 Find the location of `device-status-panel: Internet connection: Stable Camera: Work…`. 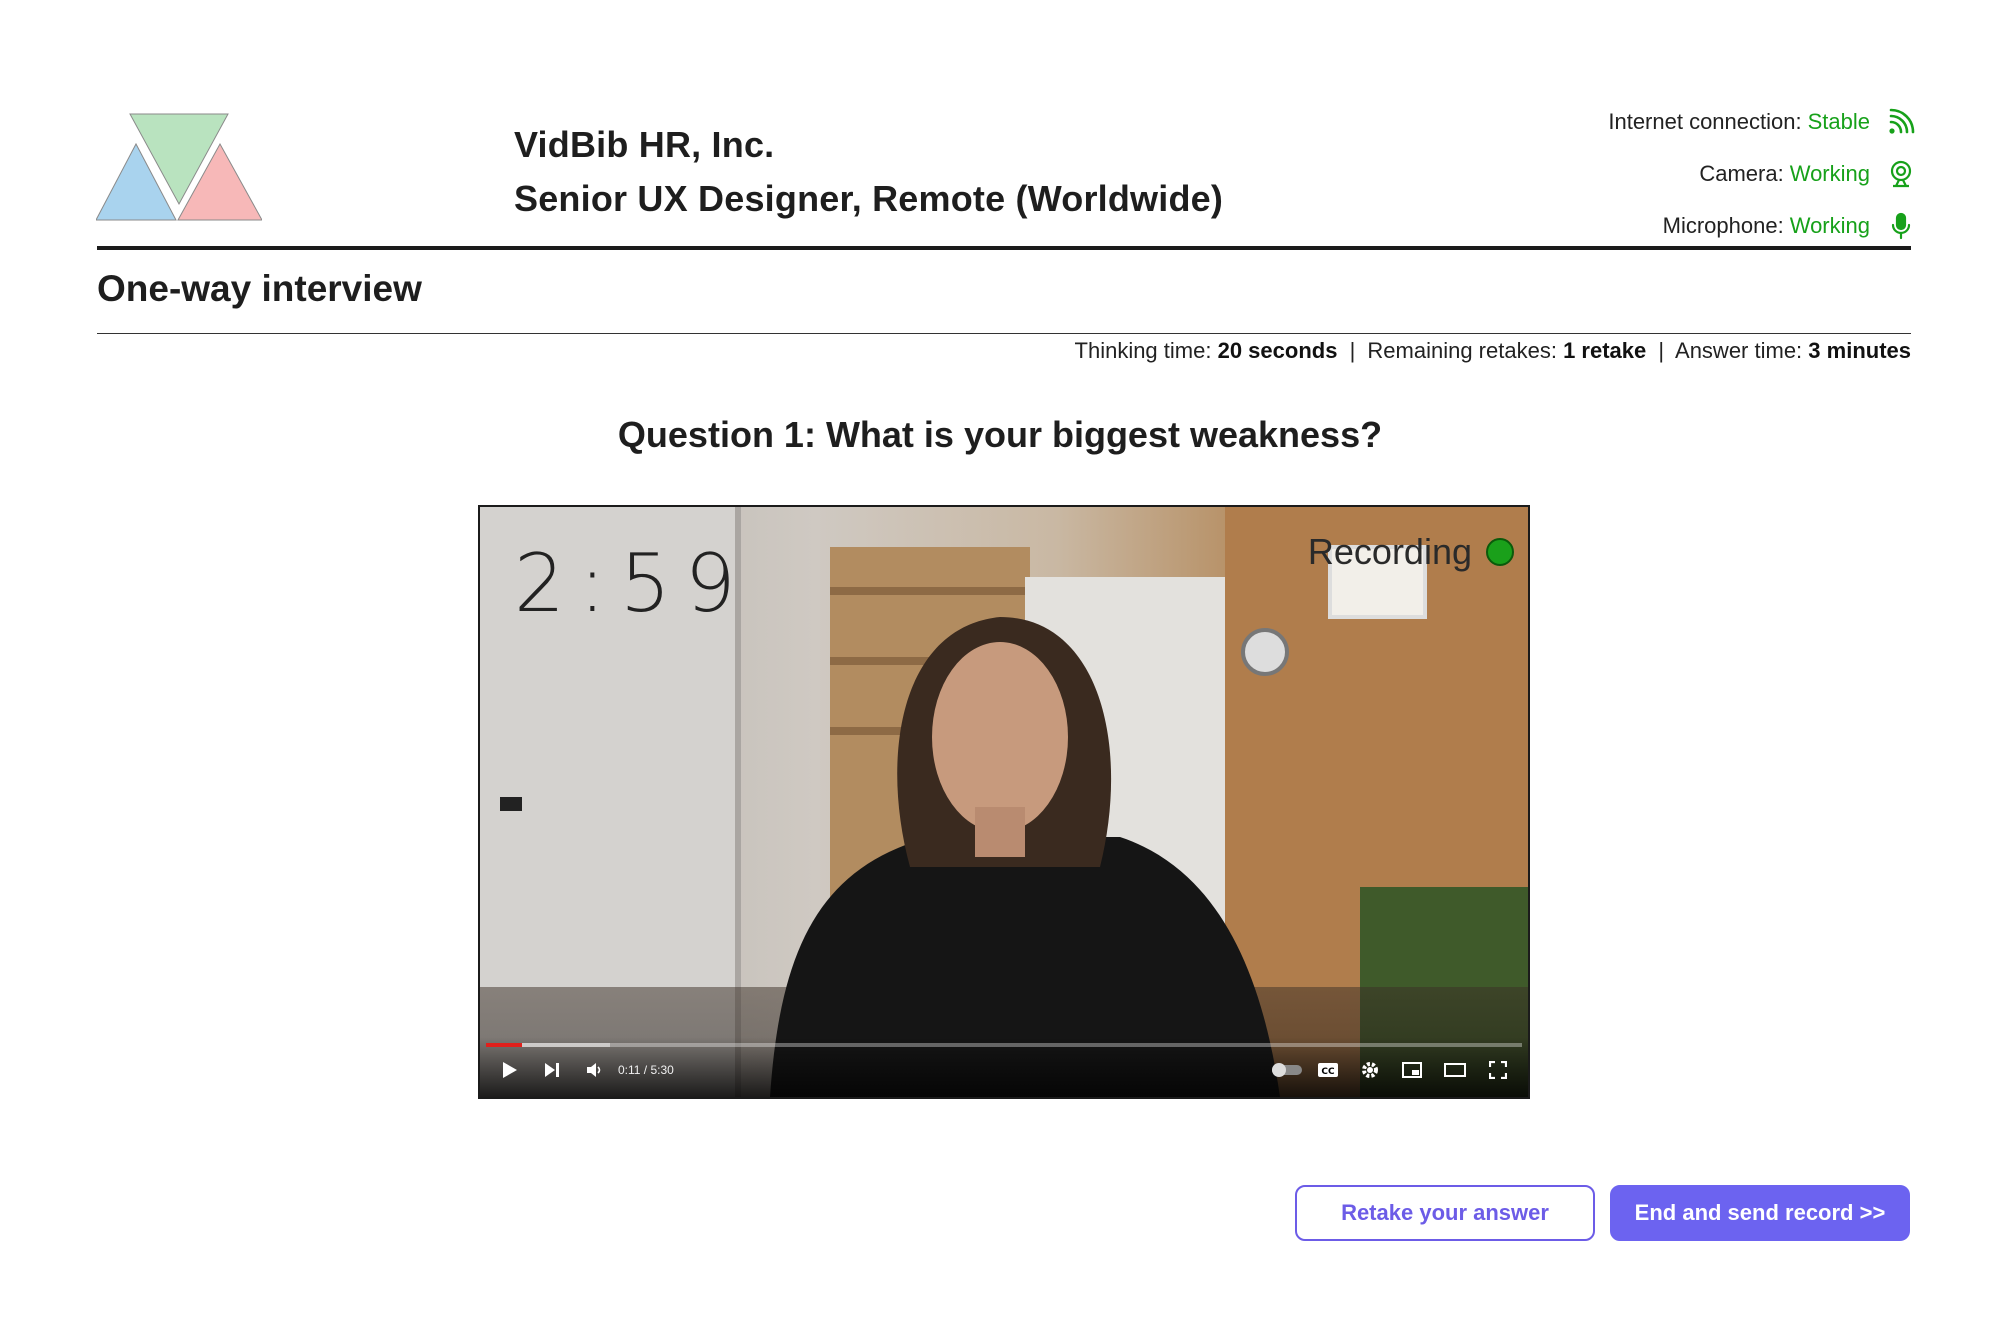

device-status-panel: Internet connection: Stable Camera: Work… is located at coordinates (1656, 174).